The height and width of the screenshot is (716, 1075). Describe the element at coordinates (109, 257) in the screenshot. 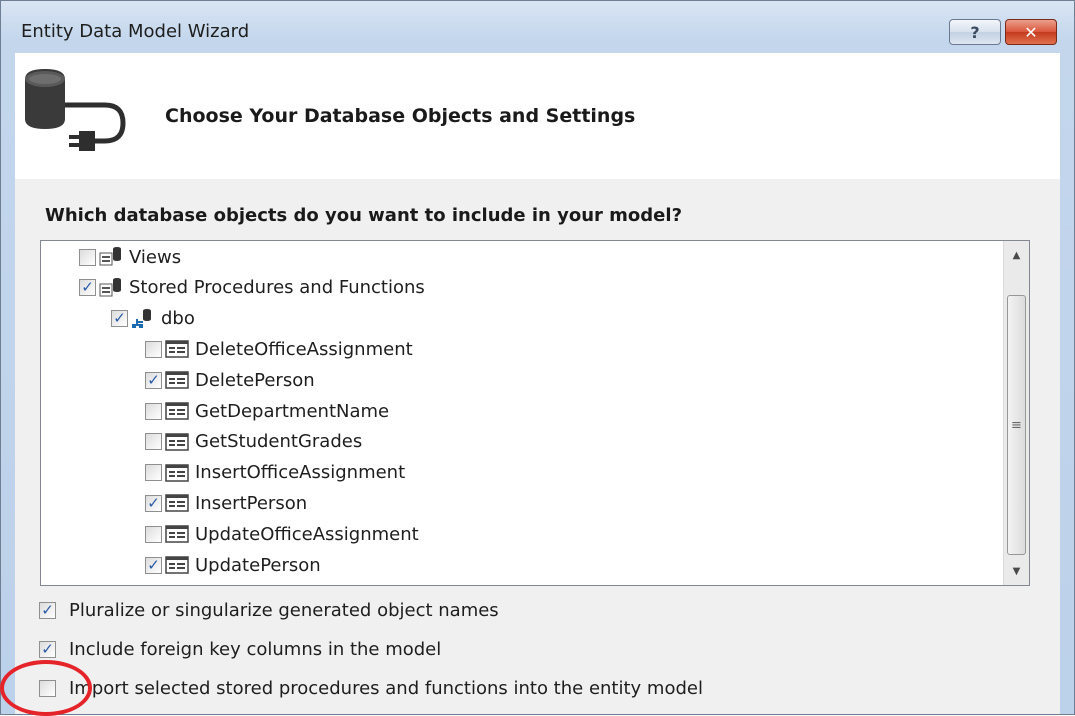

I see `views-icon` at that location.